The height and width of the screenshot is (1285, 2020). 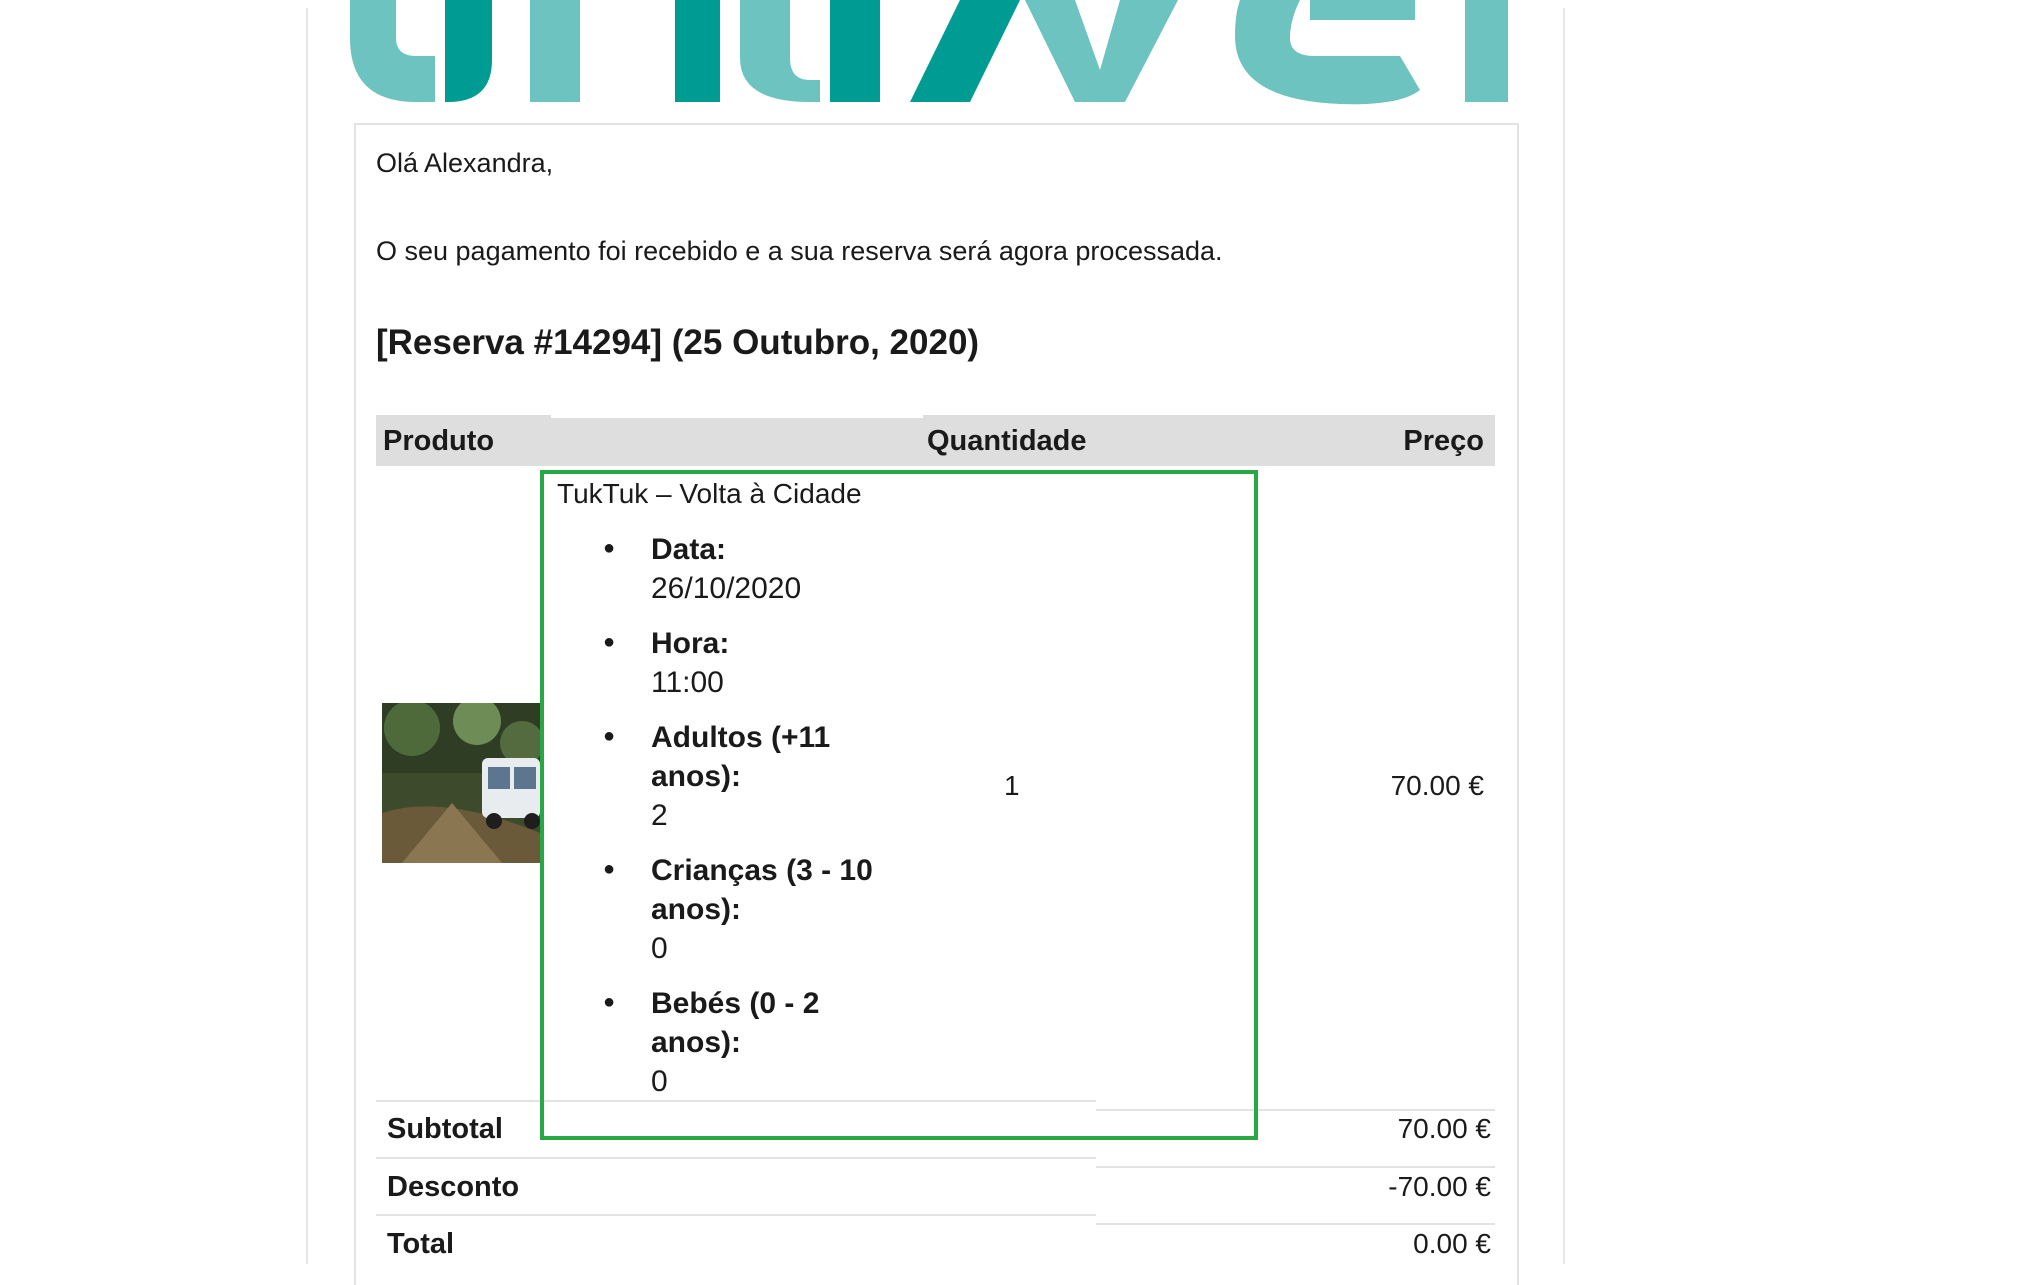 What do you see at coordinates (1452, 1243) in the screenshot?
I see `total-value: 0.00 €` at bounding box center [1452, 1243].